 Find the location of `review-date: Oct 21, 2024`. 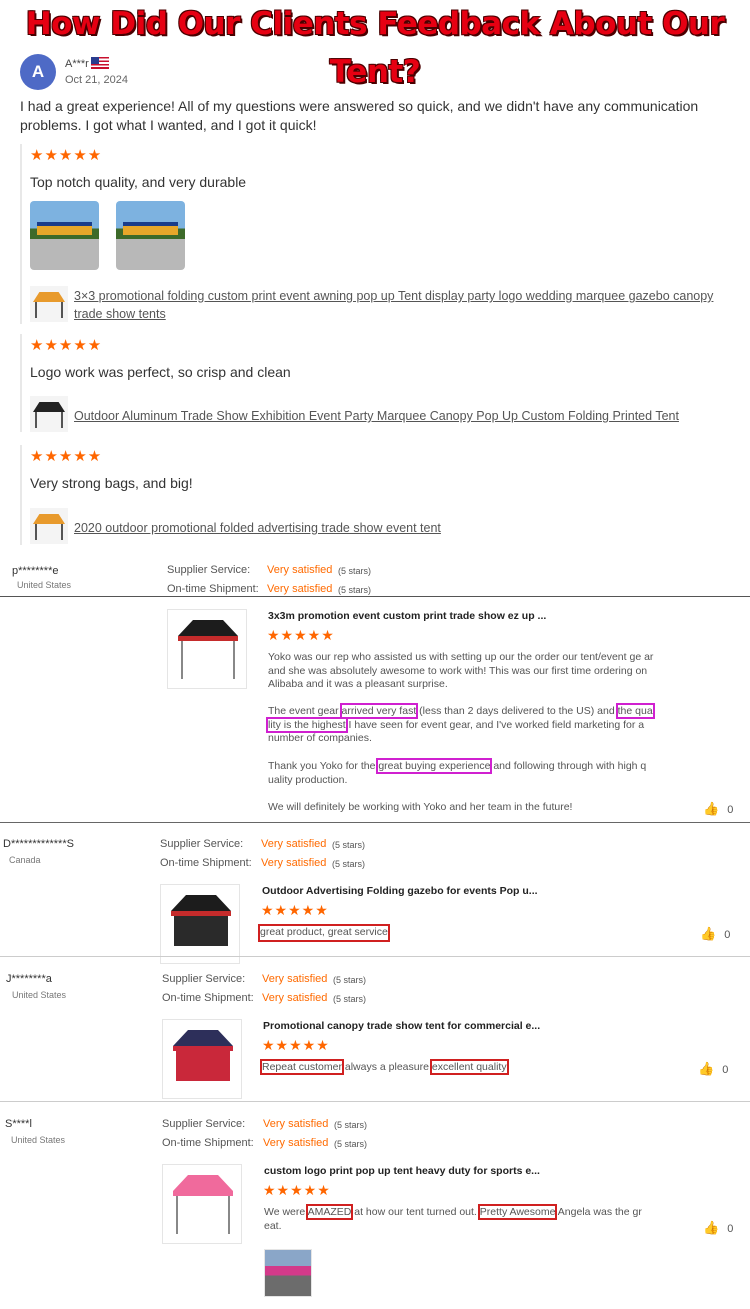

review-date: Oct 21, 2024 is located at coordinates (96, 80).